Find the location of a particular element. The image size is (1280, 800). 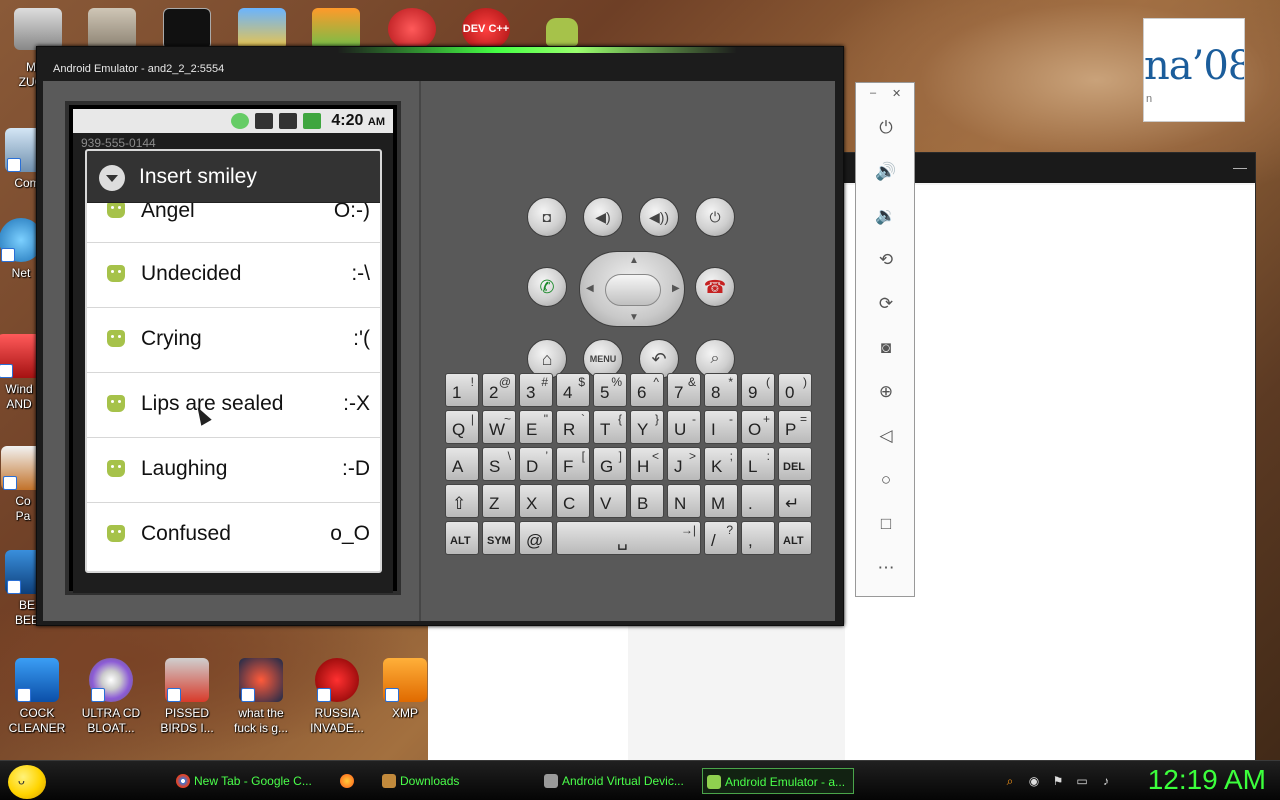

key: Z is located at coordinates (499, 501).